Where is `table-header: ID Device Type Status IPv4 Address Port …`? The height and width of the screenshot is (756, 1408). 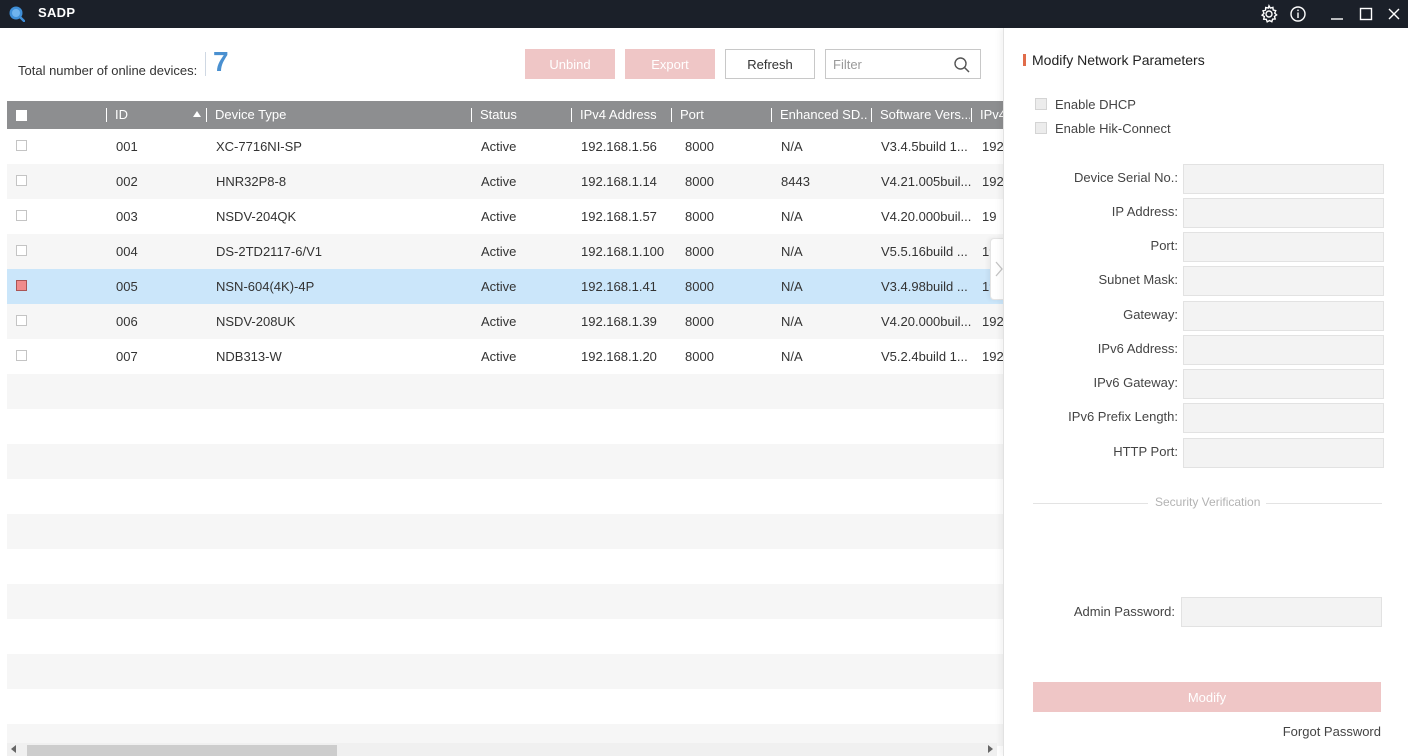 table-header: ID Device Type Status IPv4 Address Port … is located at coordinates (505, 115).